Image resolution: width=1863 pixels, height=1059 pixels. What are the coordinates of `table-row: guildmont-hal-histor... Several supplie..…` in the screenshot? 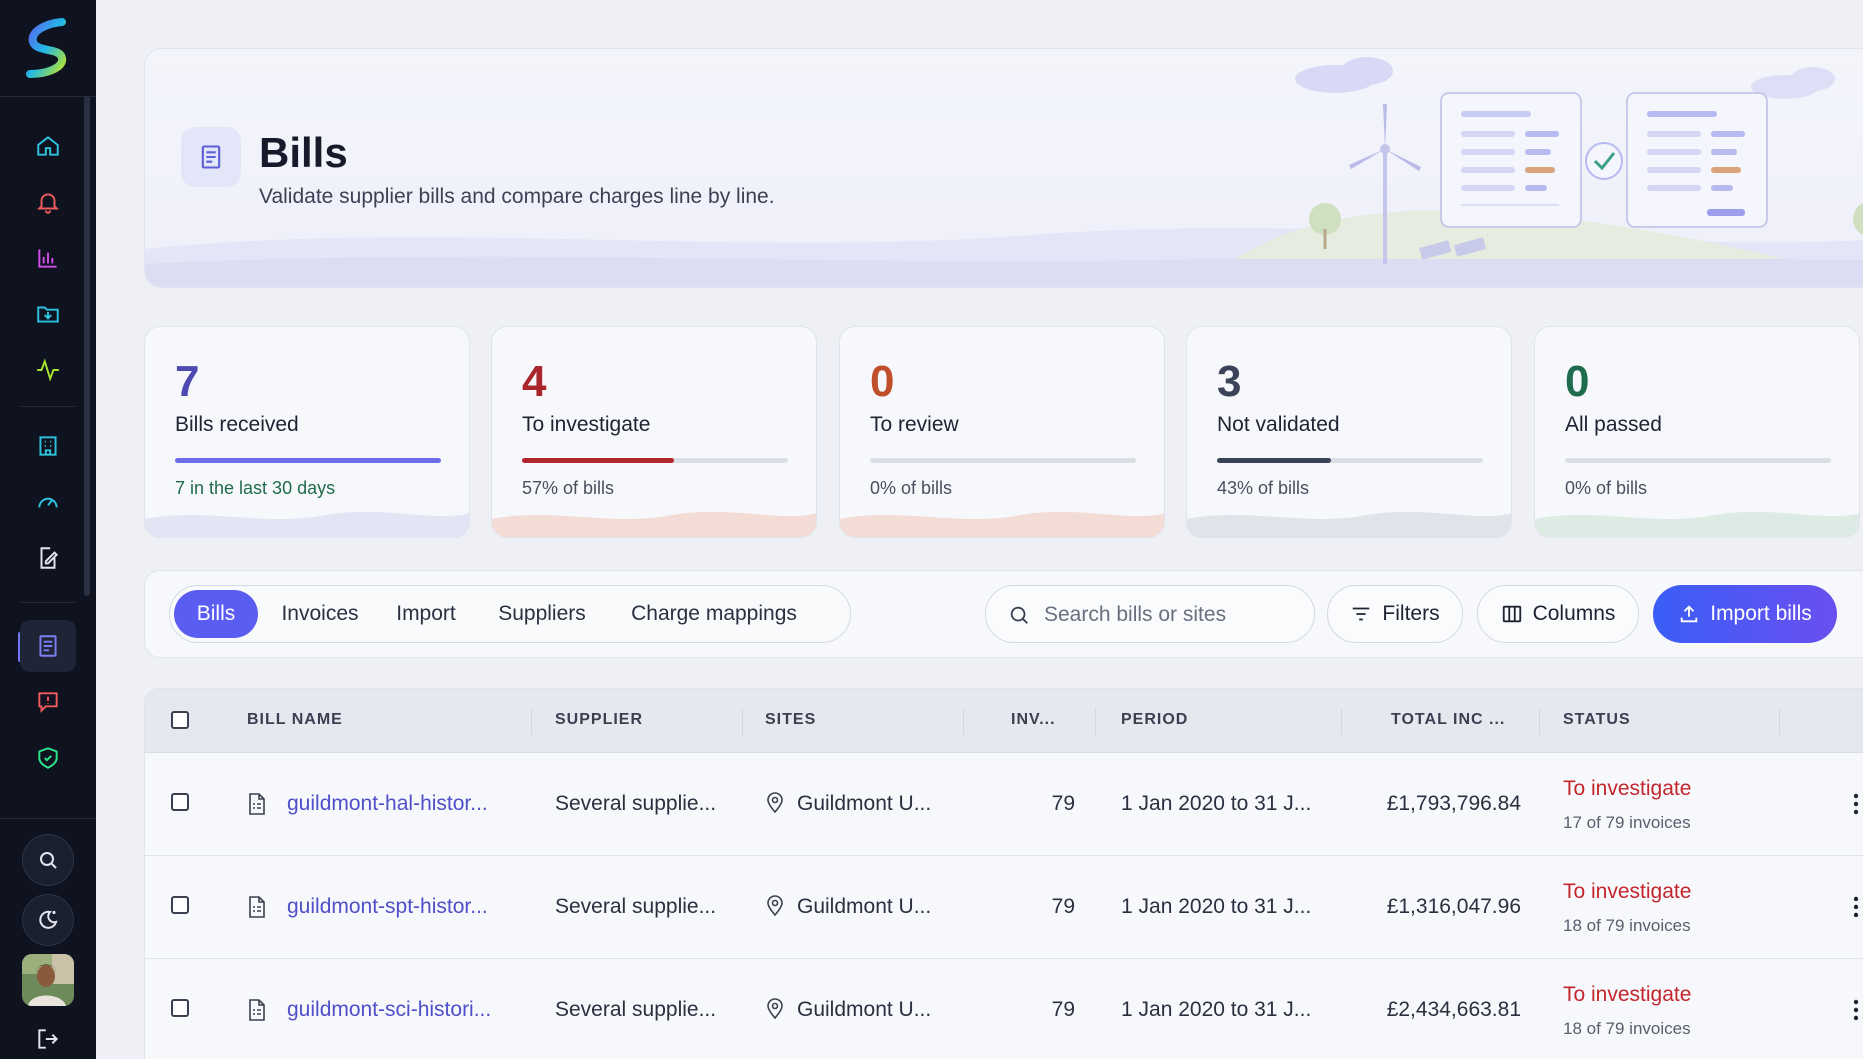 It's located at (1004, 804).